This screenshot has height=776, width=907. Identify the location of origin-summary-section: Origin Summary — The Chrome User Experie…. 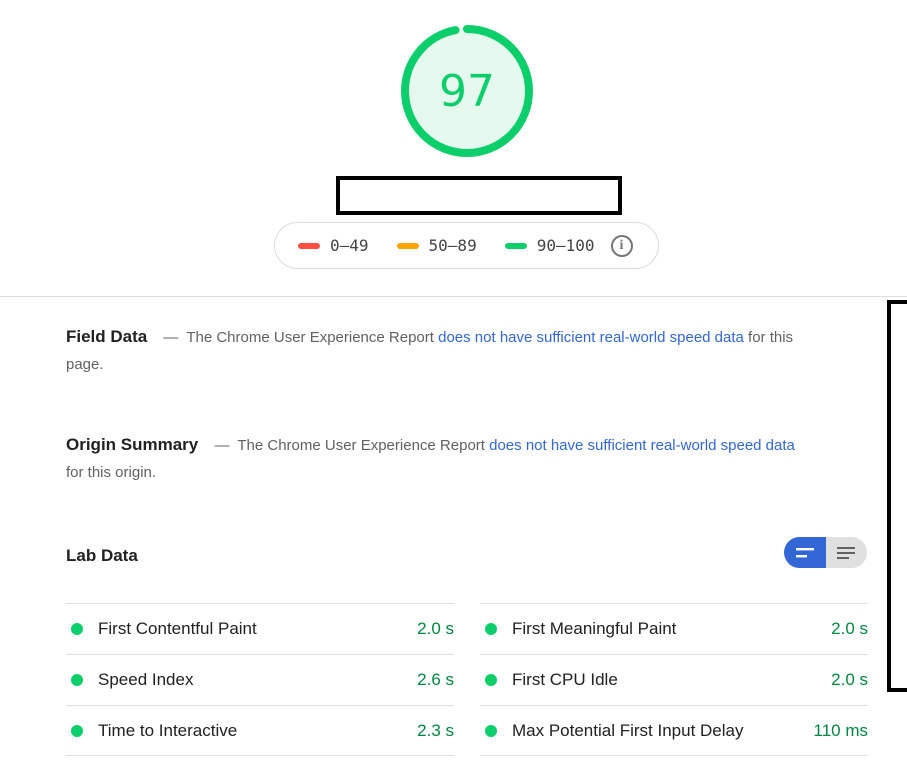
(436, 458).